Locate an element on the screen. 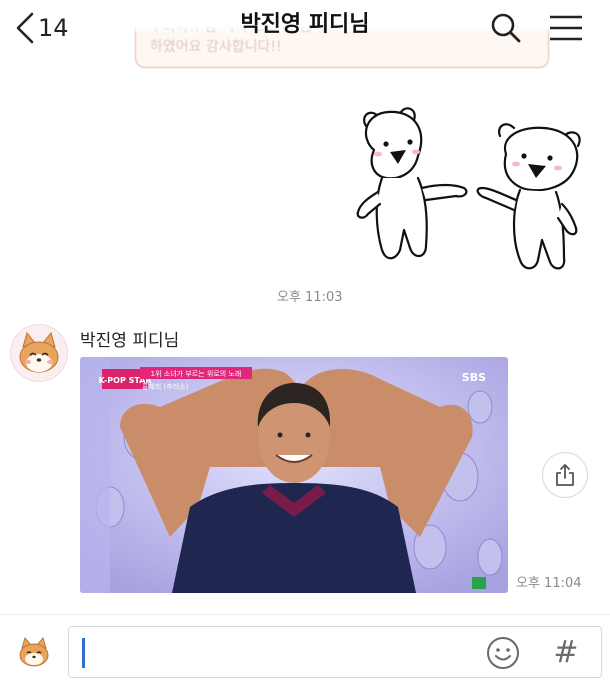  message-input is located at coordinates (282, 653).